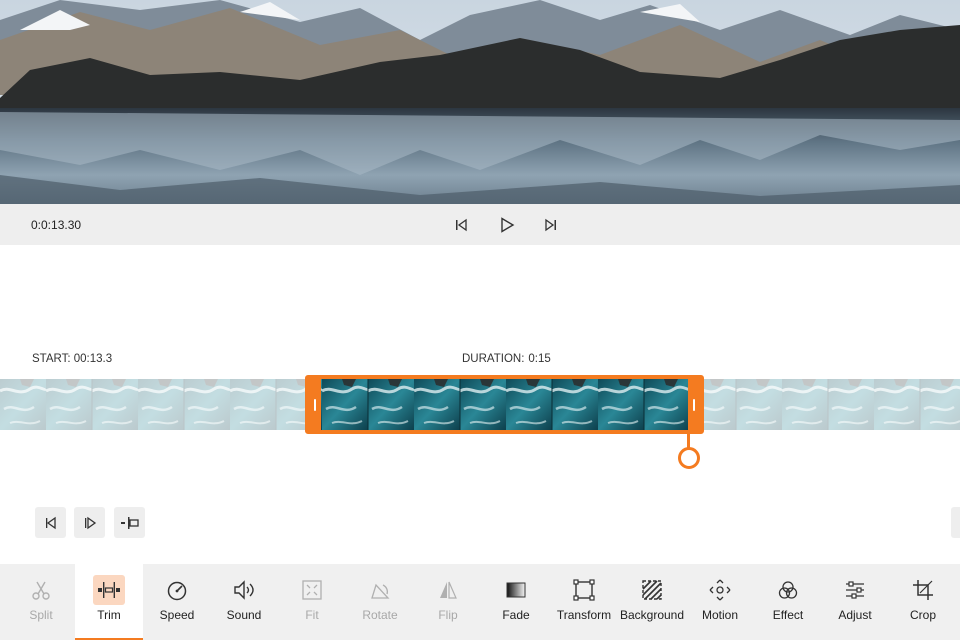 The width and height of the screenshot is (960, 640). I want to click on trim-handle-start, so click(315, 404).